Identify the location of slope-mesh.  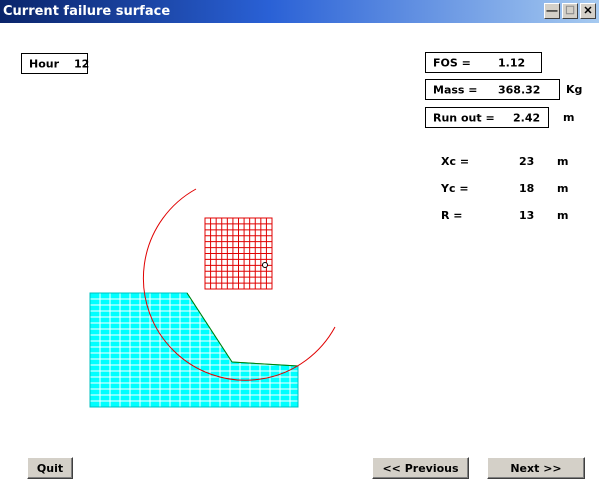
(194, 350).